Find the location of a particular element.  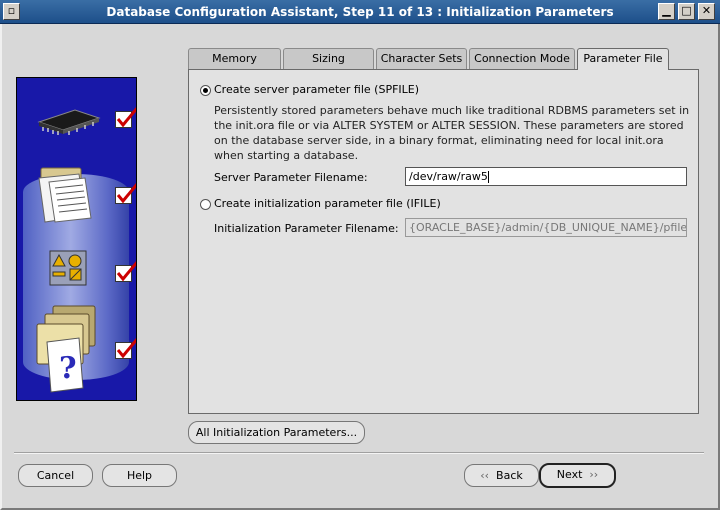

shapes-icon is located at coordinates (68, 268).